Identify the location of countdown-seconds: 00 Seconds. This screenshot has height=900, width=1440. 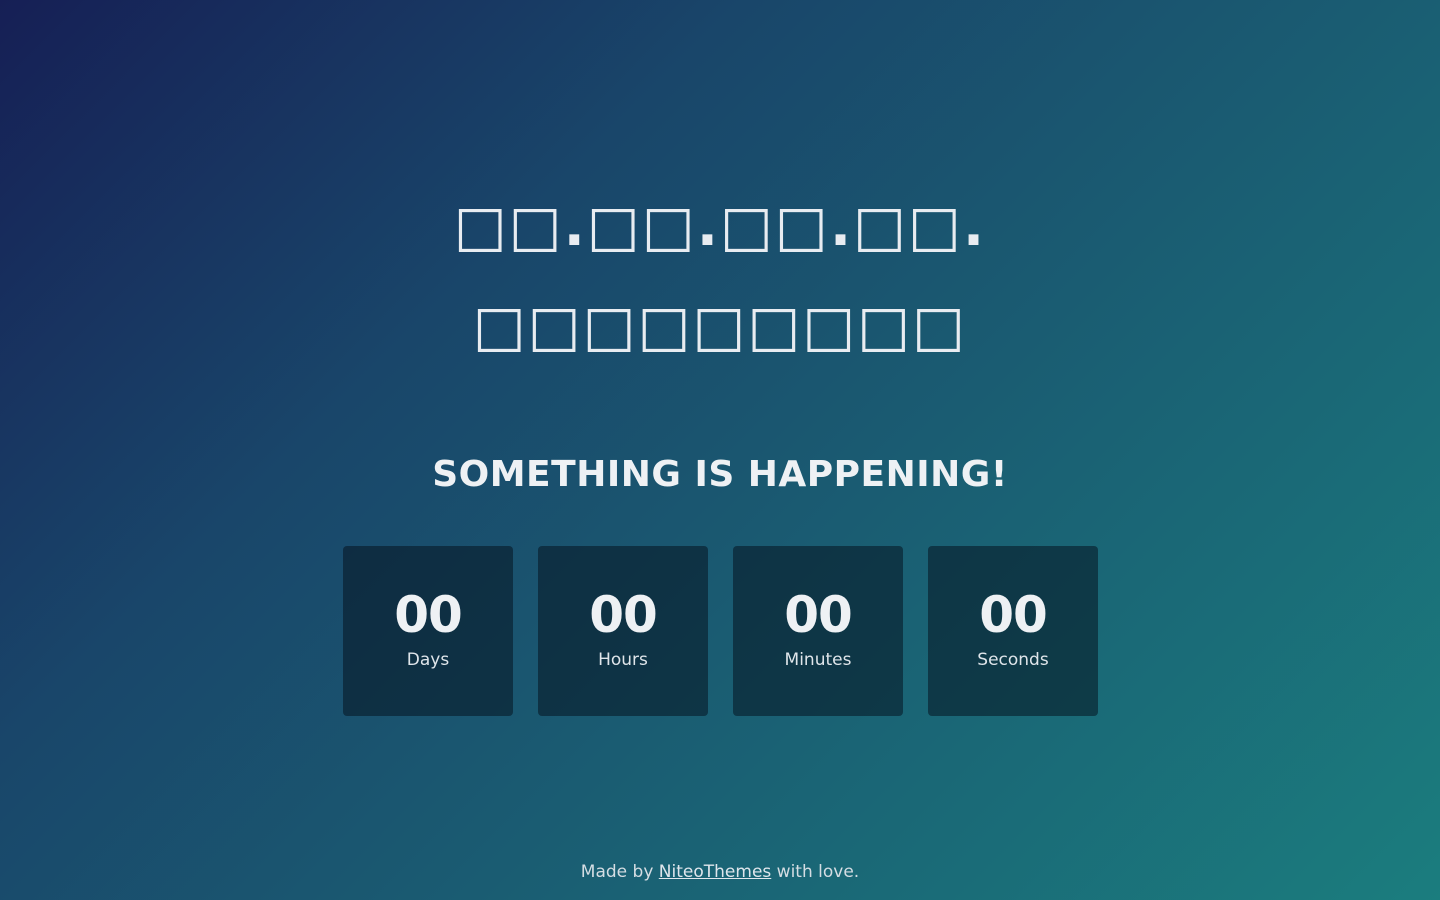
(1013, 631).